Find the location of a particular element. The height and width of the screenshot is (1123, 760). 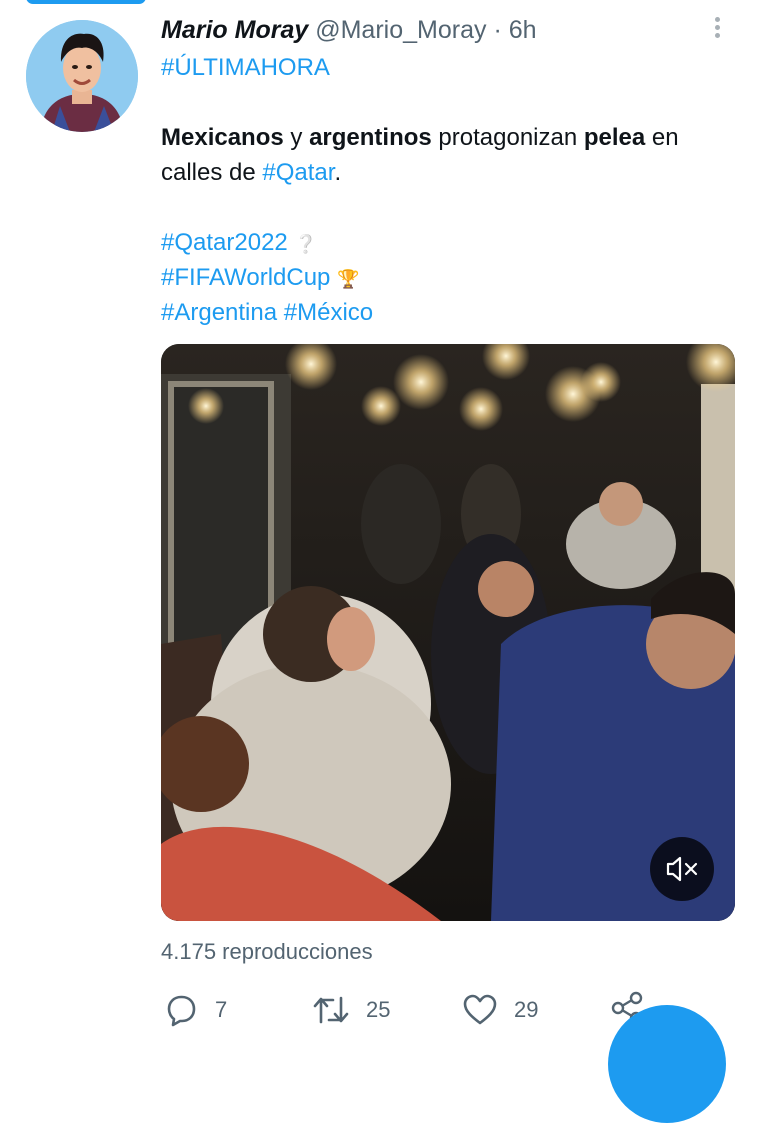

speaker-muted-icon is located at coordinates (682, 869).